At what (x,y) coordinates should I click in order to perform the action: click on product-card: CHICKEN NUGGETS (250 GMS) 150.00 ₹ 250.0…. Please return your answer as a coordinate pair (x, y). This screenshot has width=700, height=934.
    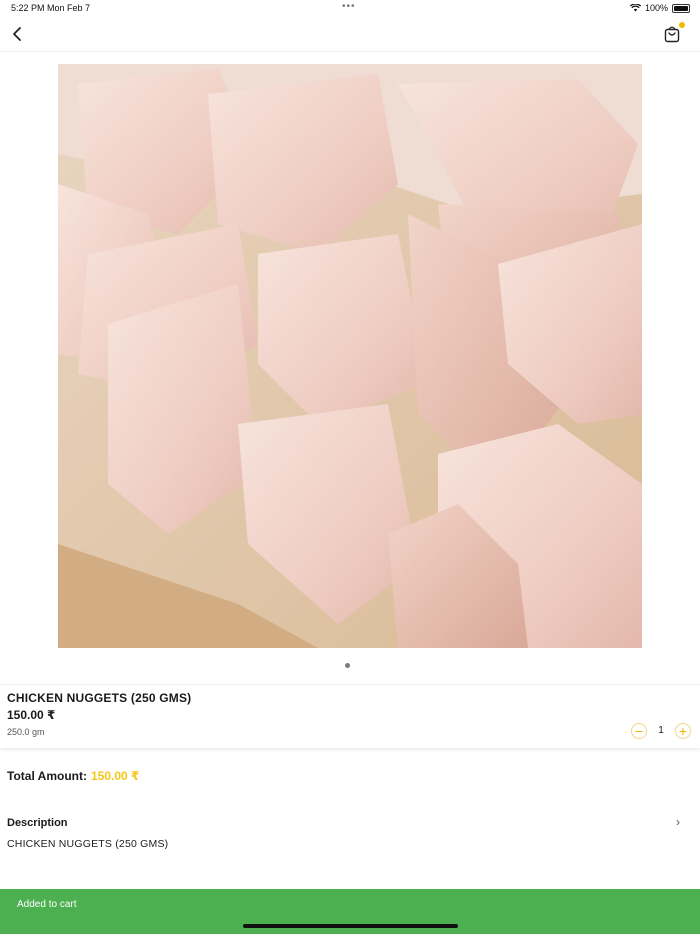
    Looking at the image, I should click on (350, 716).